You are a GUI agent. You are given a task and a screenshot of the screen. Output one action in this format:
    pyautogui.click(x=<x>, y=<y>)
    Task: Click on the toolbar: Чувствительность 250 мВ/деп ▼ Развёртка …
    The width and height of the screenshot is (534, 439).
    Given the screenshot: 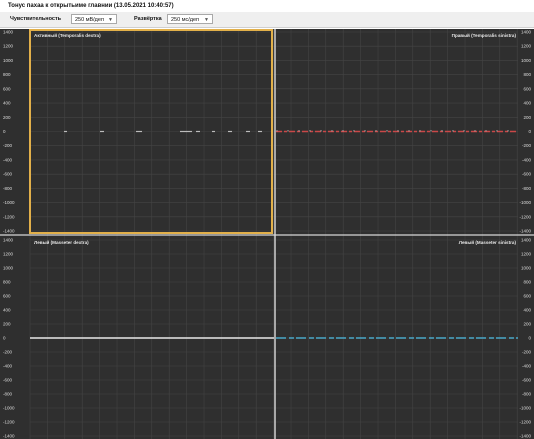 What is the action you would take?
    pyautogui.click(x=267, y=20)
    